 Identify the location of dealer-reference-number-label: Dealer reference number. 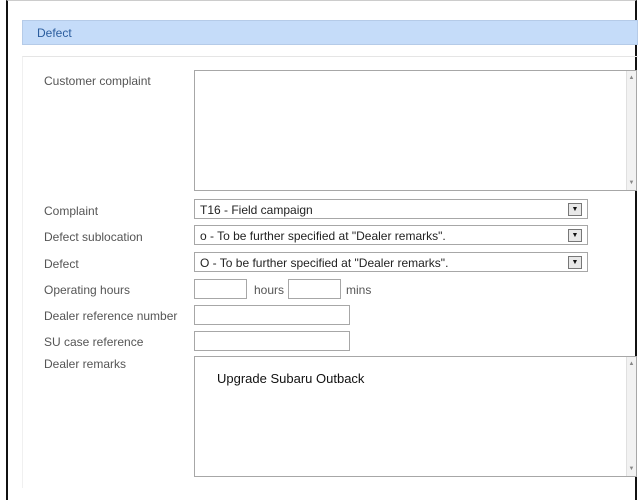
(111, 316).